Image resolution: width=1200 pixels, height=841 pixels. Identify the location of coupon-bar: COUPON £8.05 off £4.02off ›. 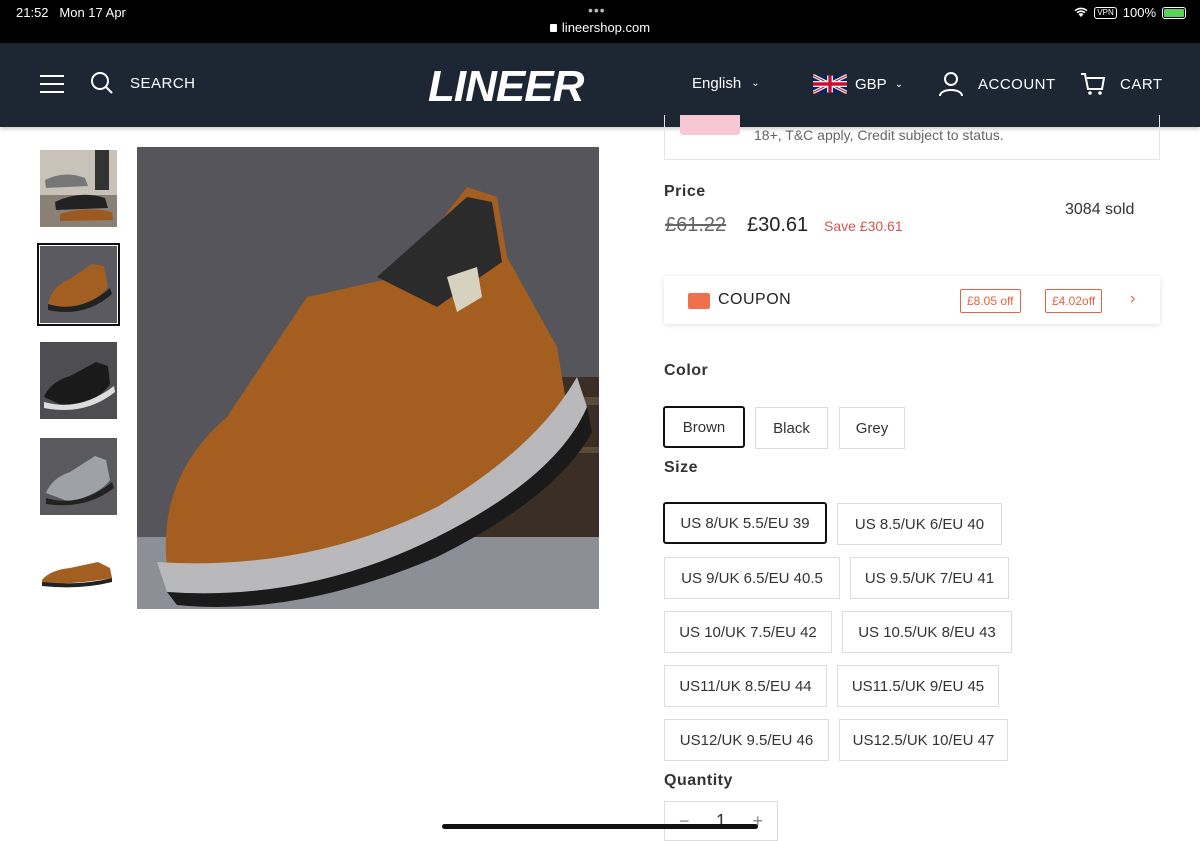
(912, 300).